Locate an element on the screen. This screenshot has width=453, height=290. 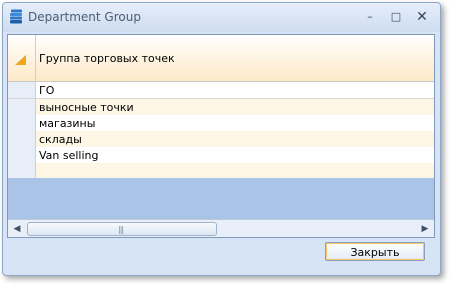
minimize-icon: – is located at coordinates (370, 17).